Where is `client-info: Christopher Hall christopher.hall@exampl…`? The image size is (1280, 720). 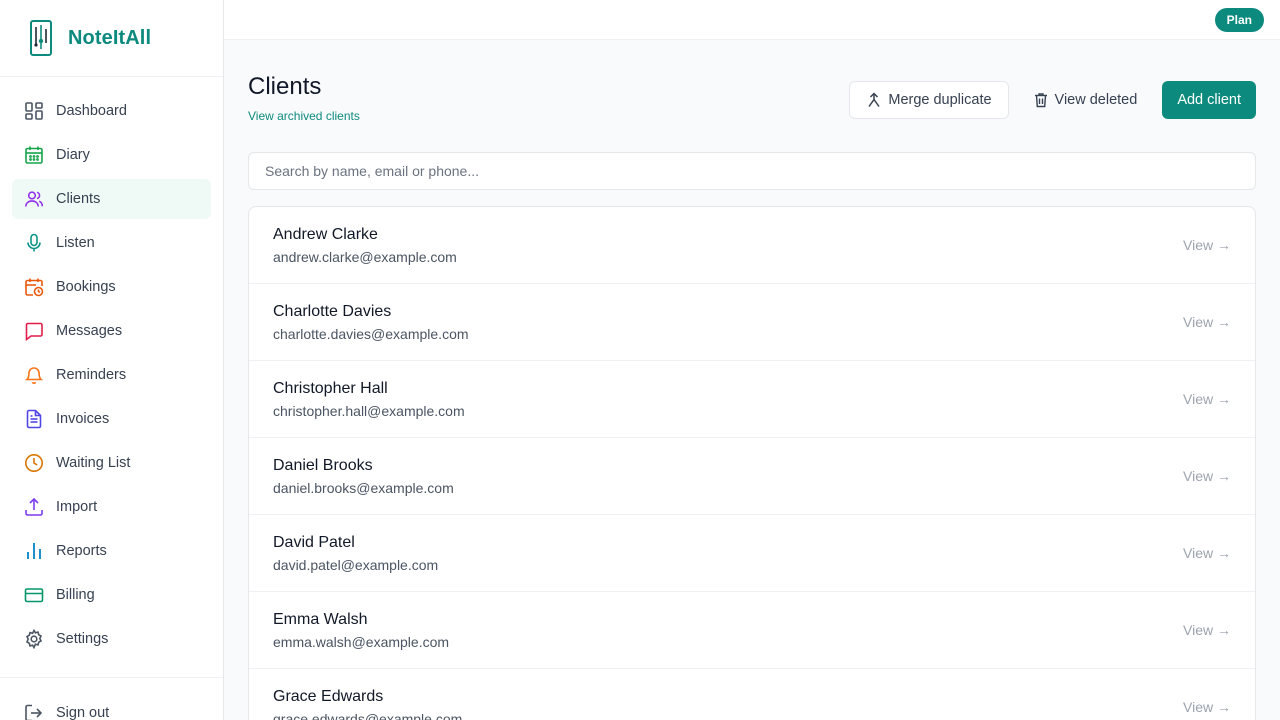 client-info: Christopher Hall christopher.hall@exampl… is located at coordinates (369, 399).